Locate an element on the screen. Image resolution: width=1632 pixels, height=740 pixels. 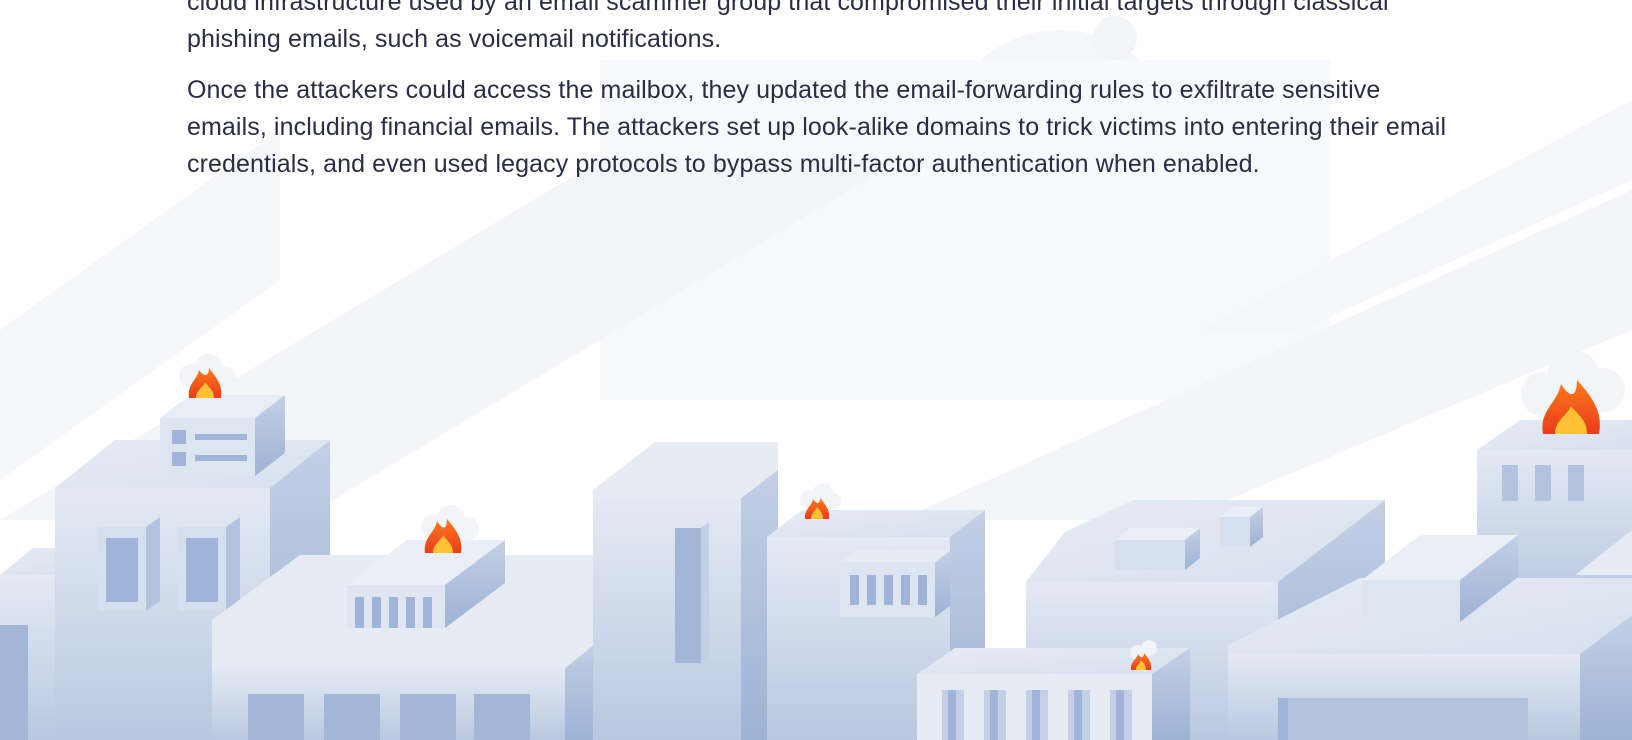
building-center-tower is located at coordinates (685, 591).